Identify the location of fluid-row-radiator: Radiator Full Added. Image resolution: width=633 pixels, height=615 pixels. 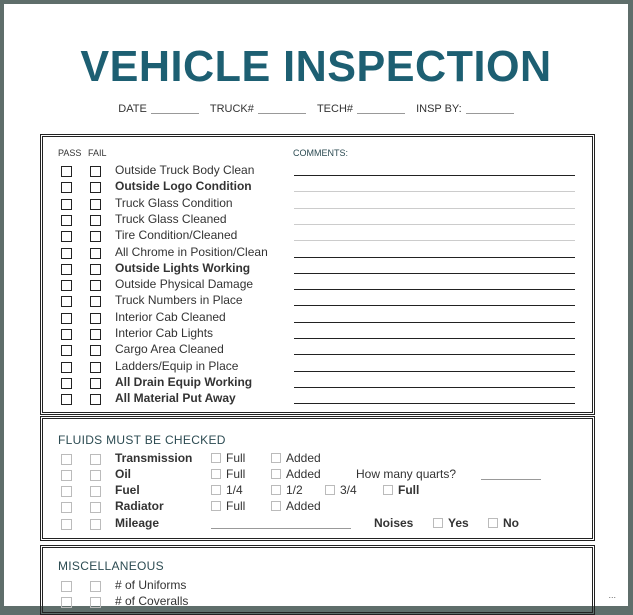
(321, 507).